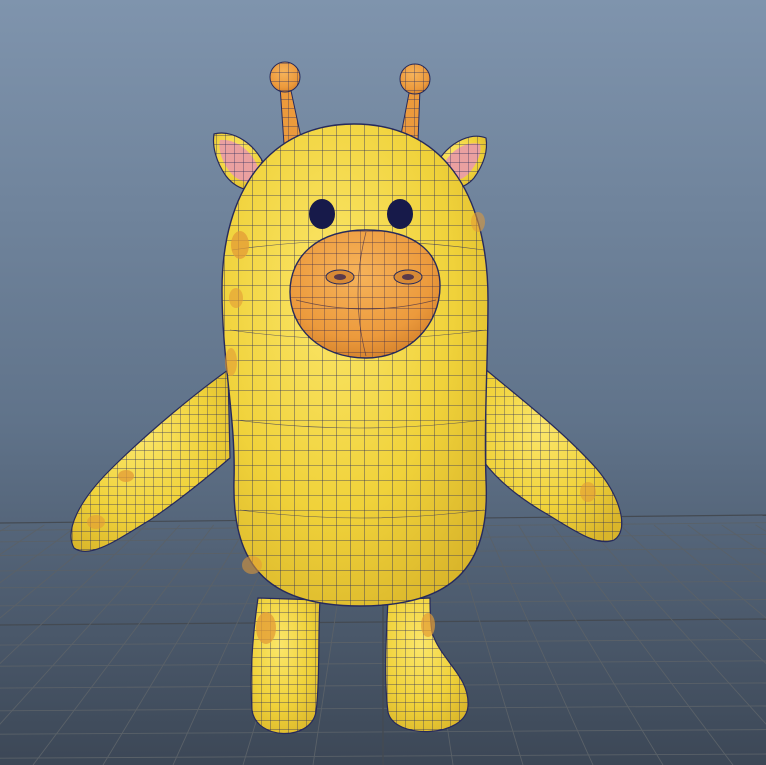  I want to click on right-nostril, so click(408, 277).